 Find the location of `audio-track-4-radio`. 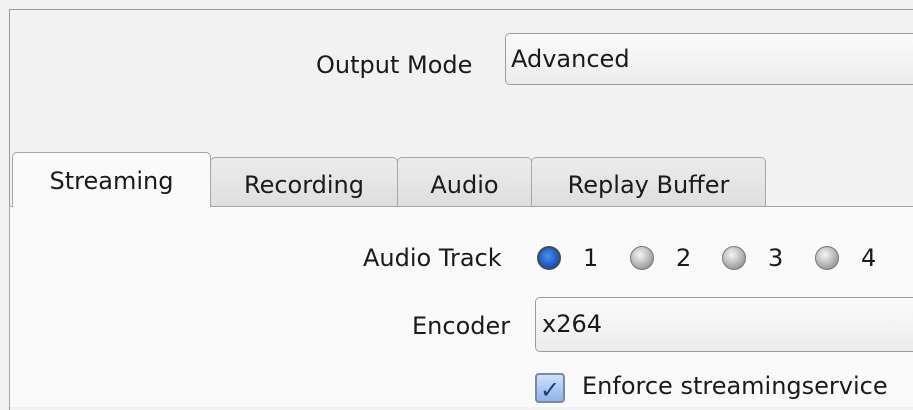

audio-track-4-radio is located at coordinates (827, 258).